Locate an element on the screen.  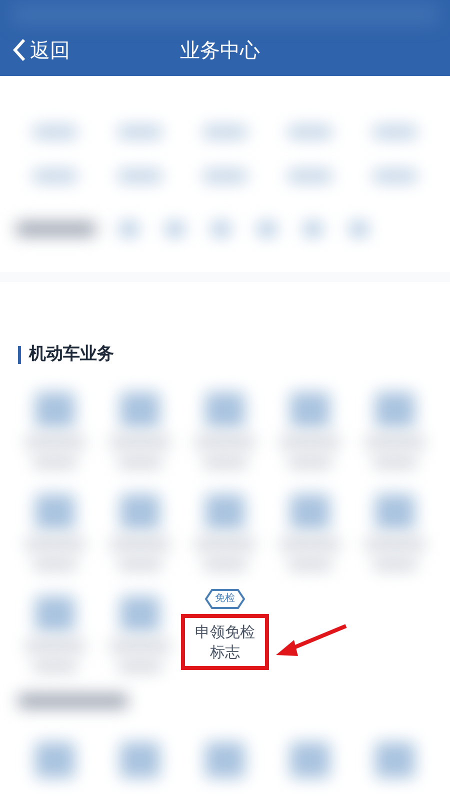
back-button: 返回 is located at coordinates (41, 50).